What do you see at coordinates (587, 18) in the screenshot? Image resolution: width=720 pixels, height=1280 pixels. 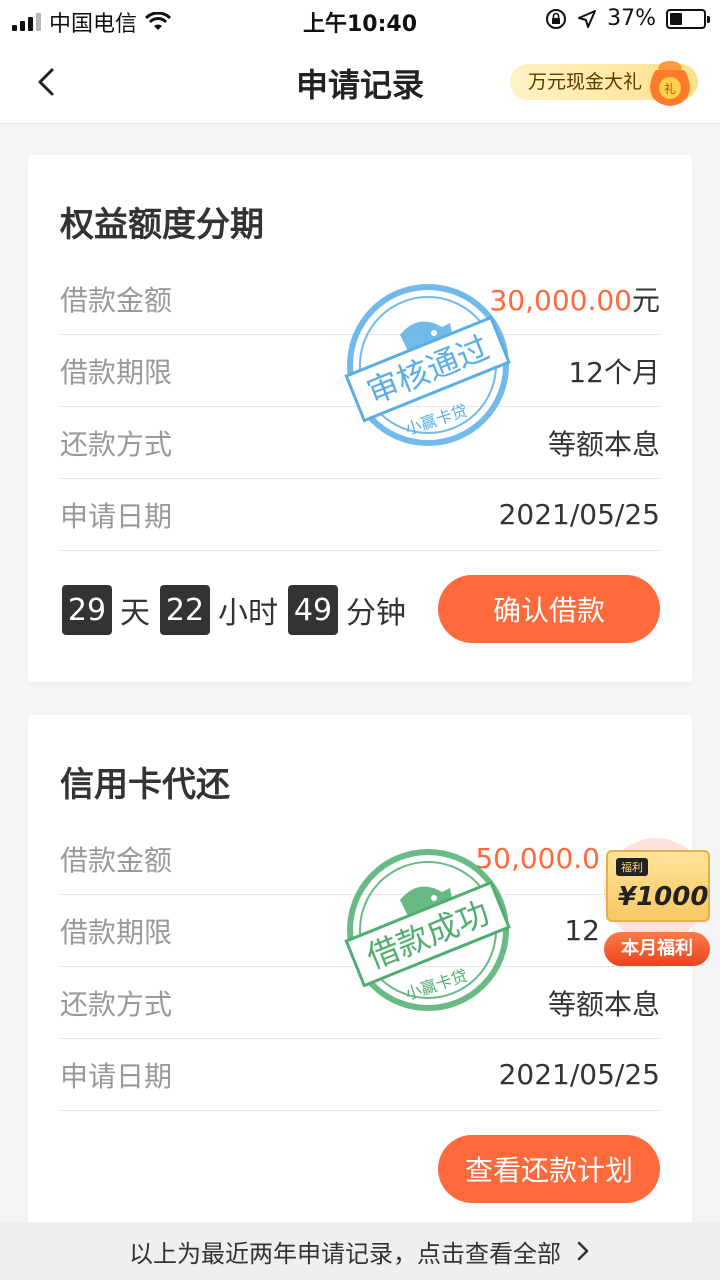 I see `location-icon` at bounding box center [587, 18].